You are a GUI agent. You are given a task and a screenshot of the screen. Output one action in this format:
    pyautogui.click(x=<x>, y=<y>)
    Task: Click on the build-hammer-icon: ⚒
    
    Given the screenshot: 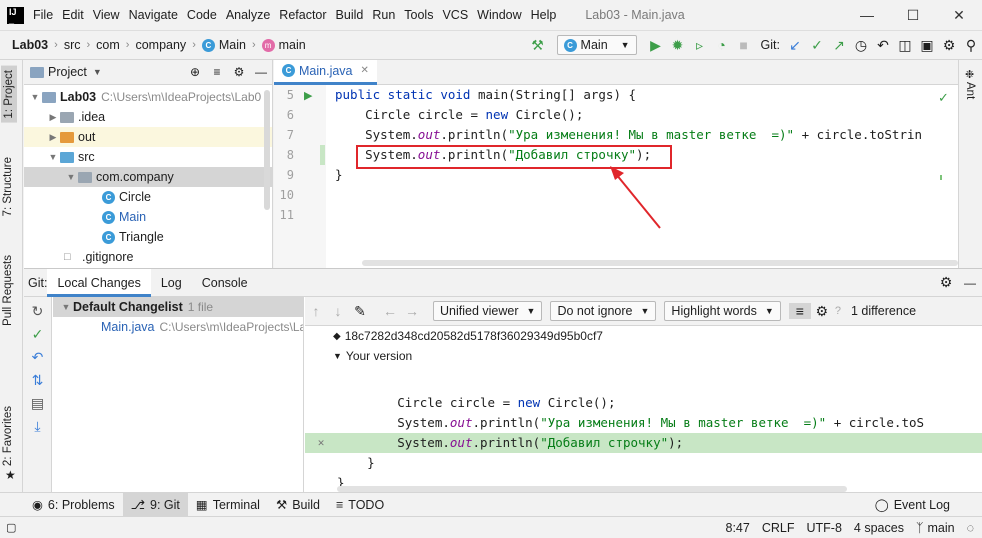 What is the action you would take?
    pyautogui.click(x=538, y=45)
    